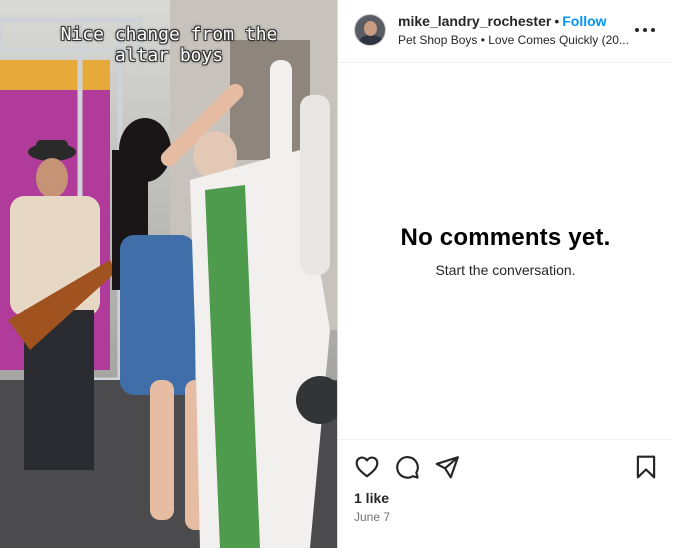 The height and width of the screenshot is (548, 673). Describe the element at coordinates (474, 21) in the screenshot. I see `username-link: mike_landry_rochester` at that location.